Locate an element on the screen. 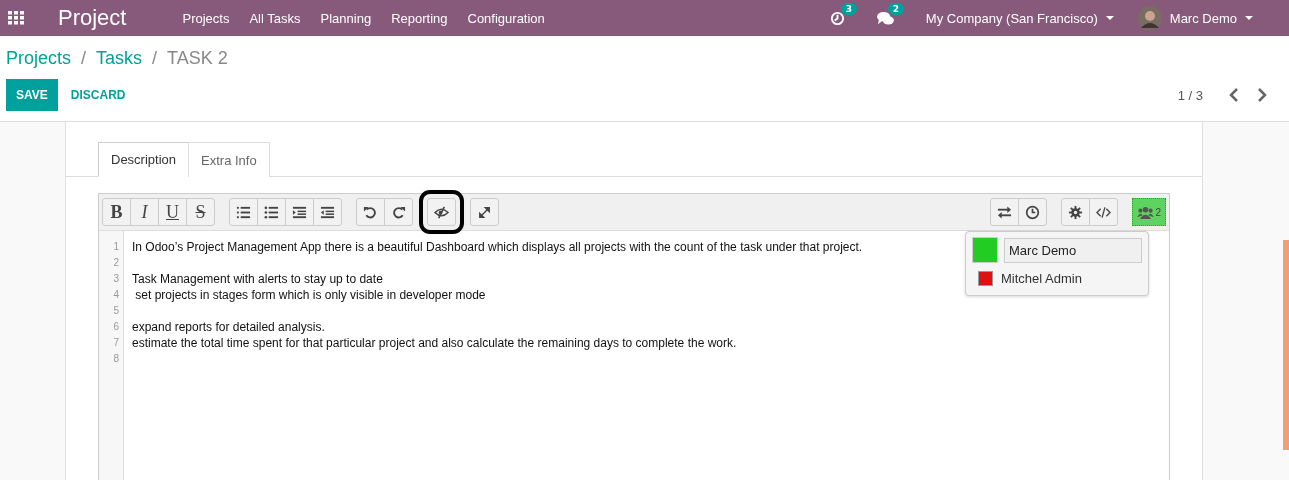 Image resolution: width=1289 pixels, height=480 pixels. code-line: Task Management with alerts to stay up to date is located at coordinates (257, 279).